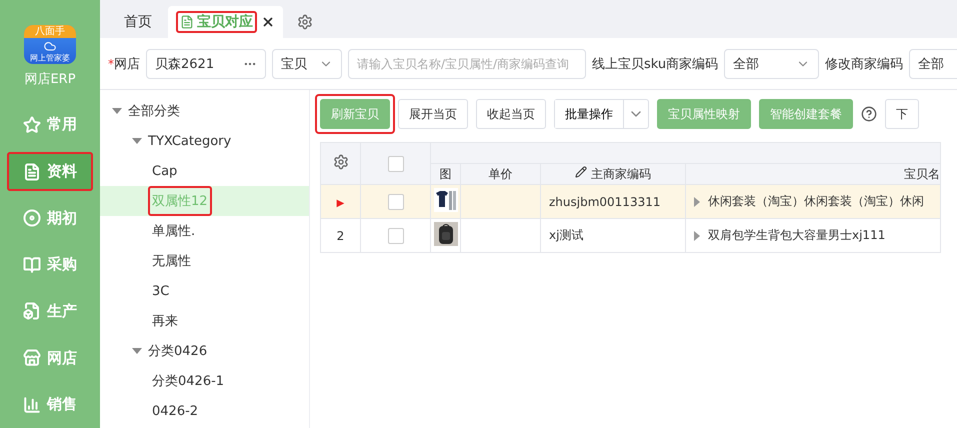 This screenshot has height=428, width=957. What do you see at coordinates (50, 79) in the screenshot?
I see `app-name: 网店ERP` at bounding box center [50, 79].